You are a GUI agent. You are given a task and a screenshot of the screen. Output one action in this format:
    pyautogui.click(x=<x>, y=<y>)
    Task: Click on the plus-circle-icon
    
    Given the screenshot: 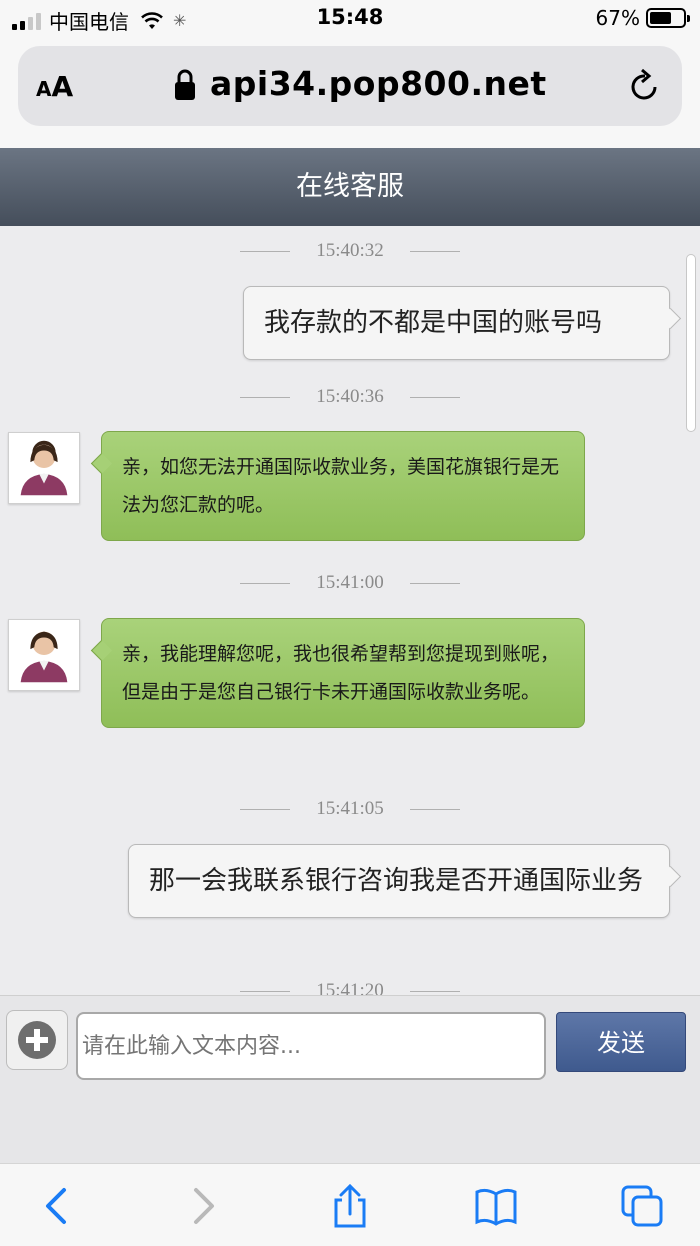 What is the action you would take?
    pyautogui.click(x=37, y=1040)
    